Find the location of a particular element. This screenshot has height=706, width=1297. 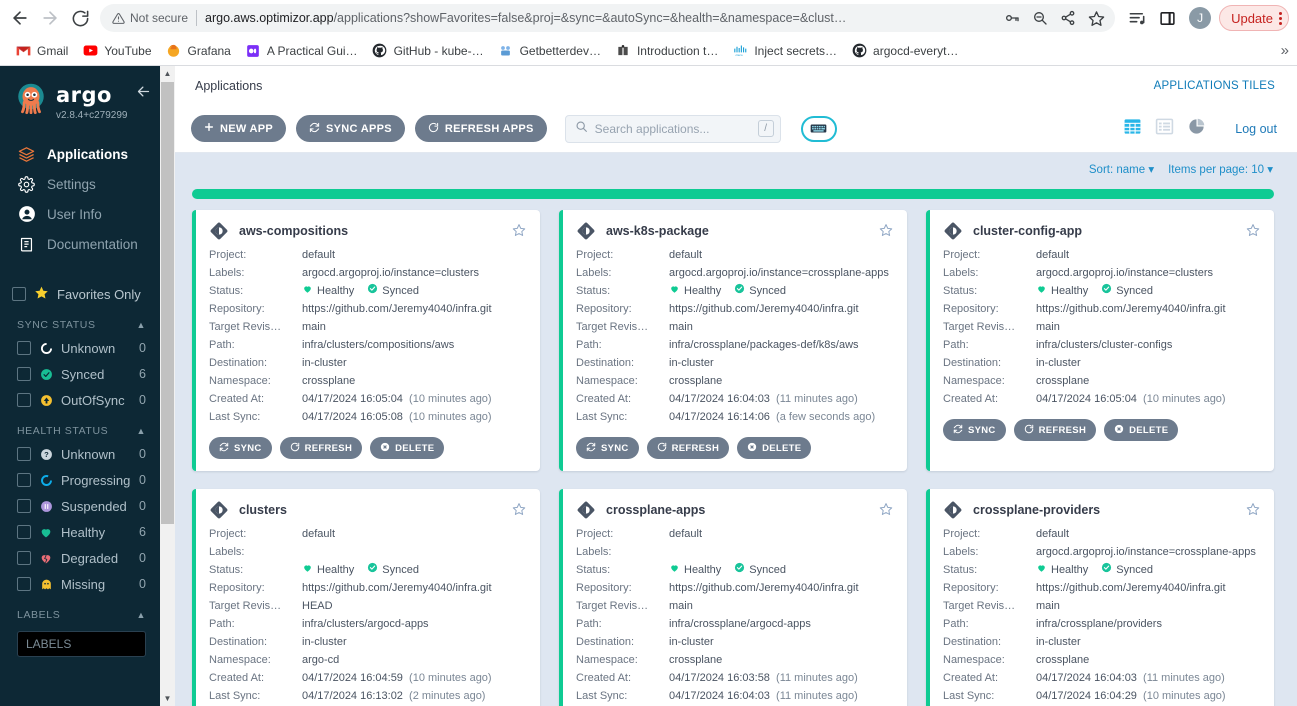

health-filter-unknown: ? Unknown 0 is located at coordinates (80, 454).